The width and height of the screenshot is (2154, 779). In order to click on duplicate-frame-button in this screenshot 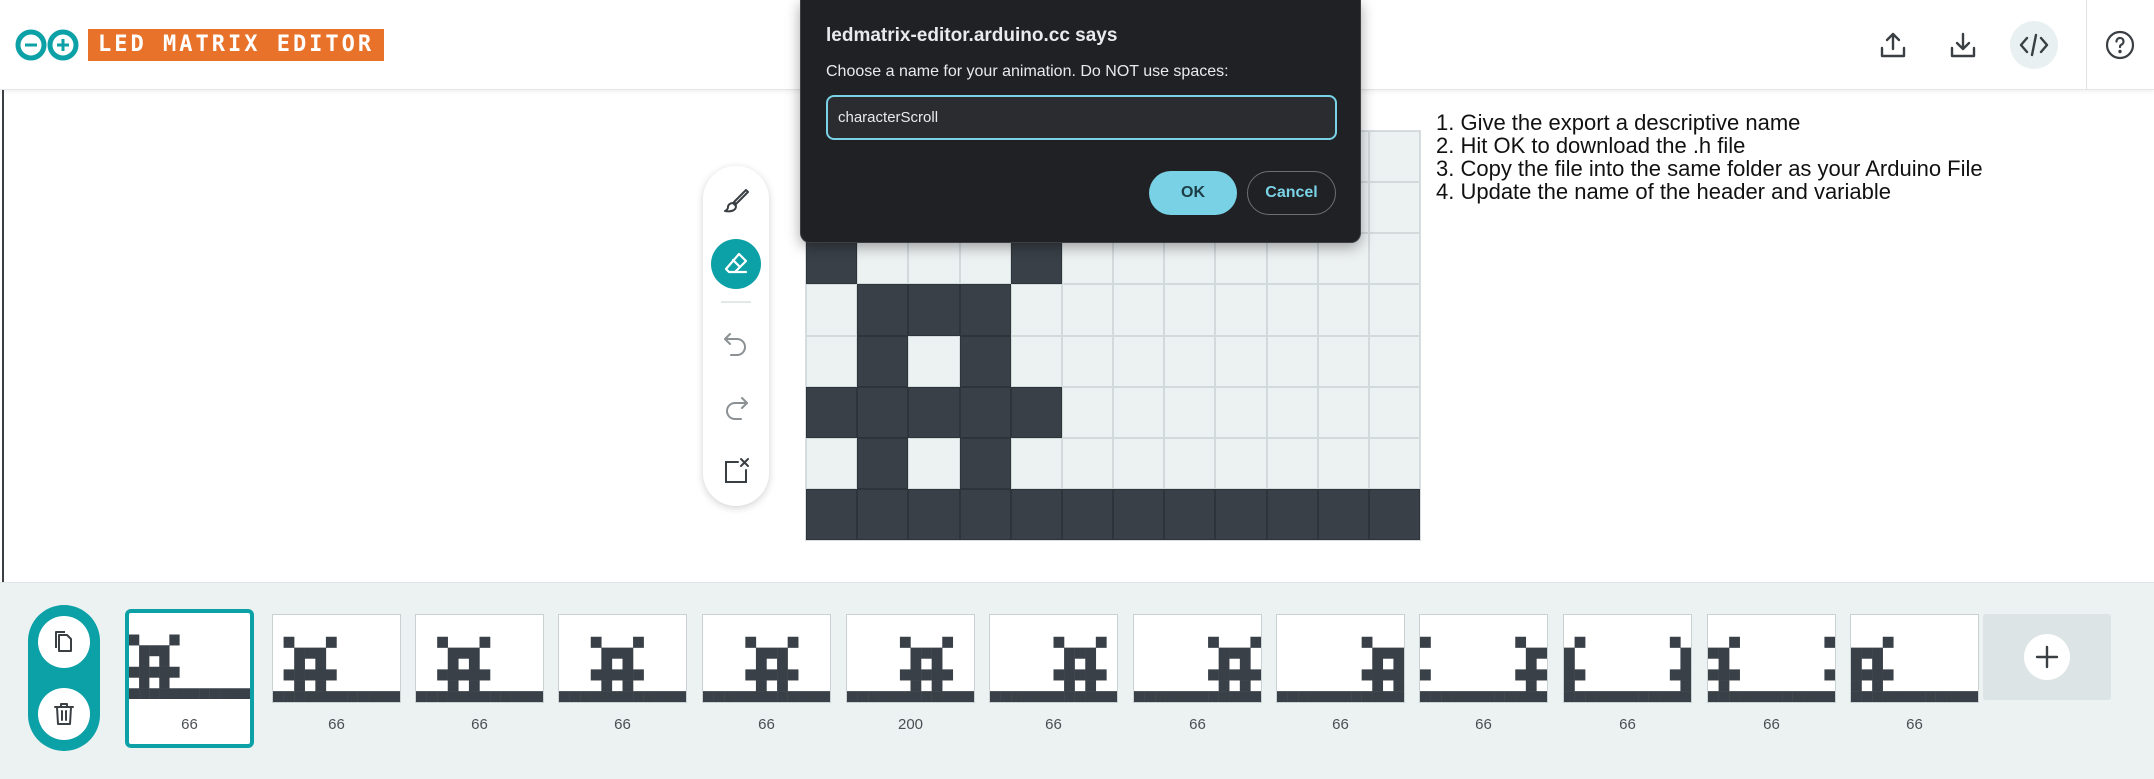, I will do `click(64, 642)`.